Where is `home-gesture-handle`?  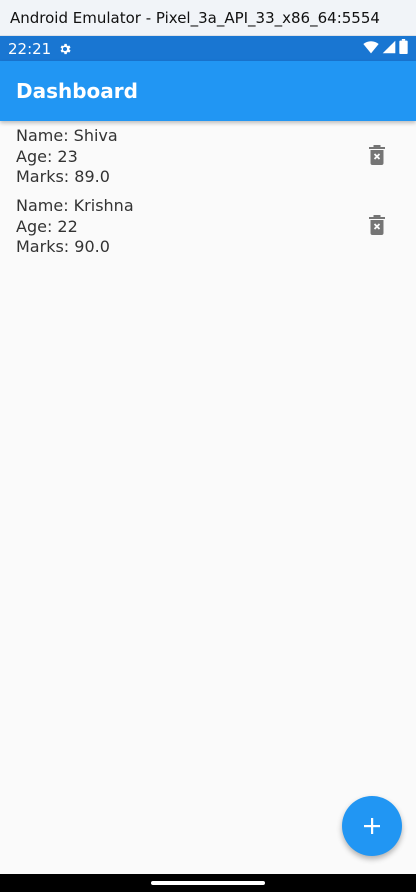
home-gesture-handle is located at coordinates (208, 883).